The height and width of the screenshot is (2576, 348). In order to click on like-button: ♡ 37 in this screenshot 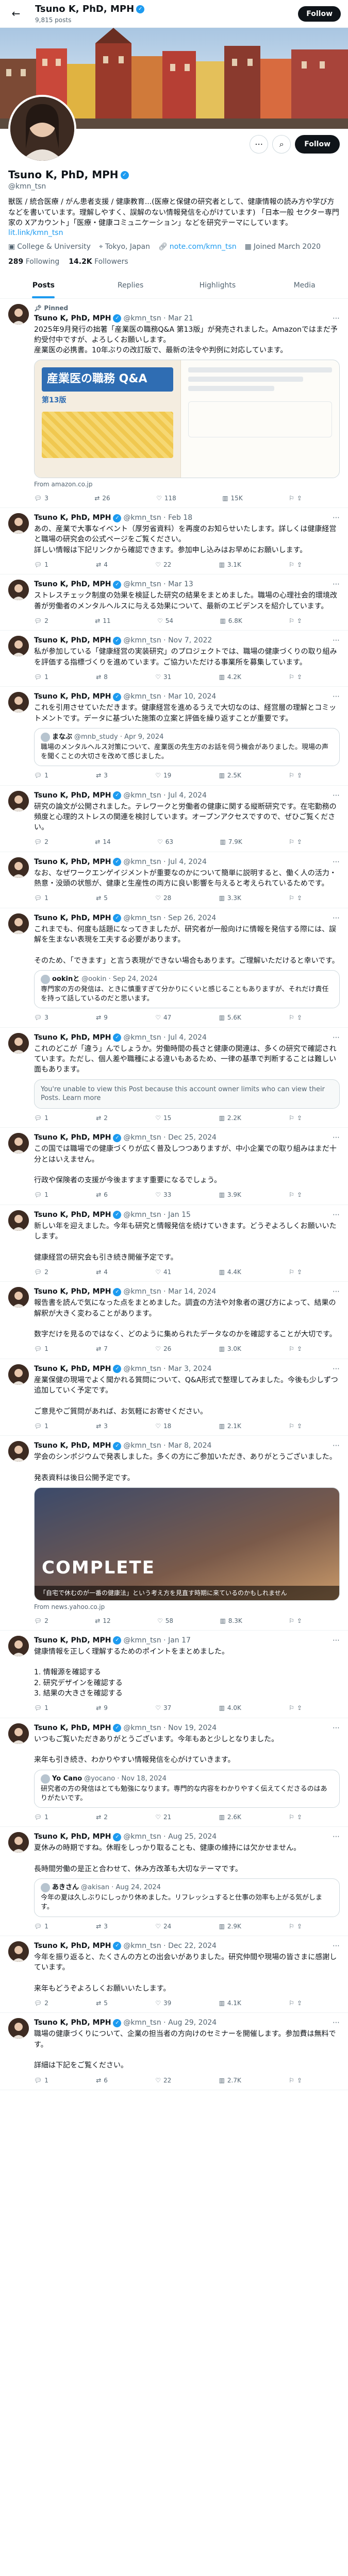, I will do `click(163, 1708)`.